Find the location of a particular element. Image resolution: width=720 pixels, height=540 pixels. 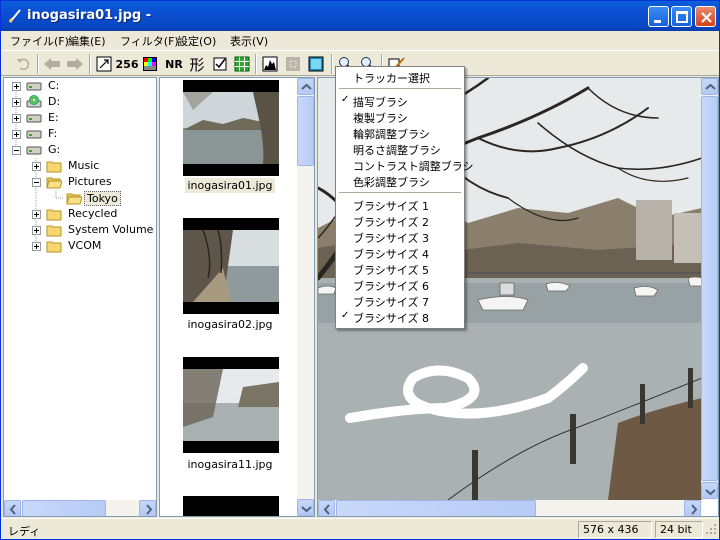

menu-item-brush-size-7: ブラシサイズ 7 is located at coordinates (400, 301).